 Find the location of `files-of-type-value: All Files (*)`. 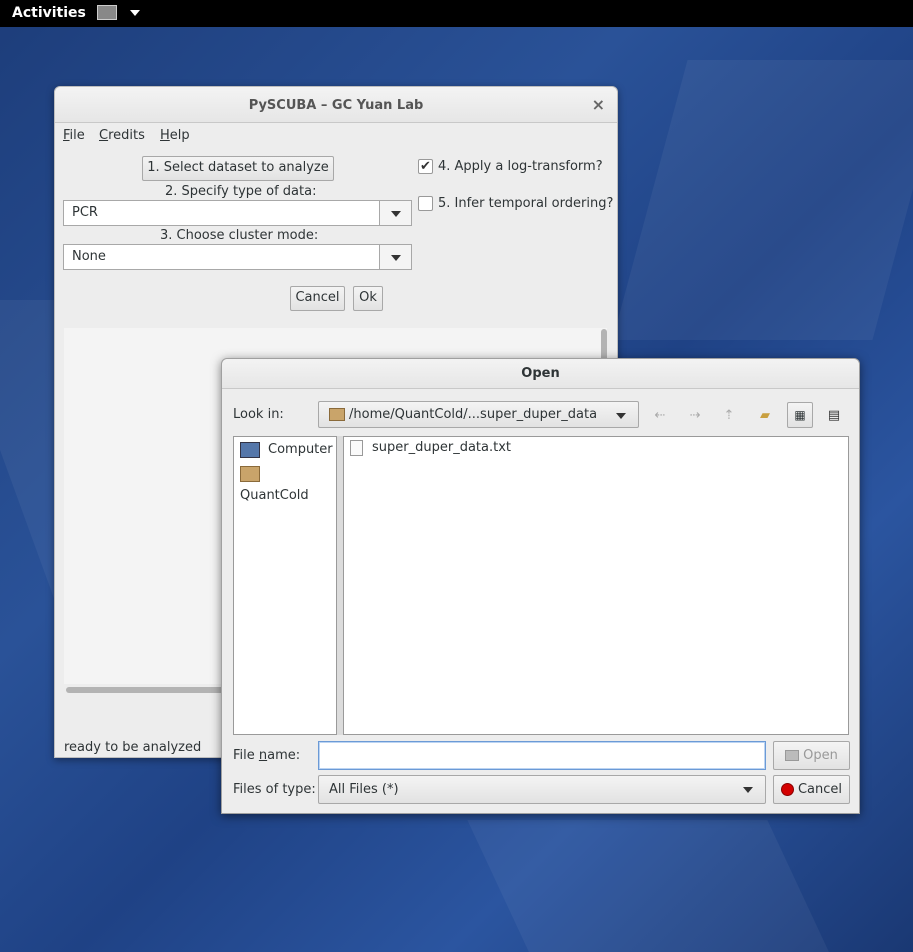

files-of-type-value: All Files (*) is located at coordinates (364, 789).